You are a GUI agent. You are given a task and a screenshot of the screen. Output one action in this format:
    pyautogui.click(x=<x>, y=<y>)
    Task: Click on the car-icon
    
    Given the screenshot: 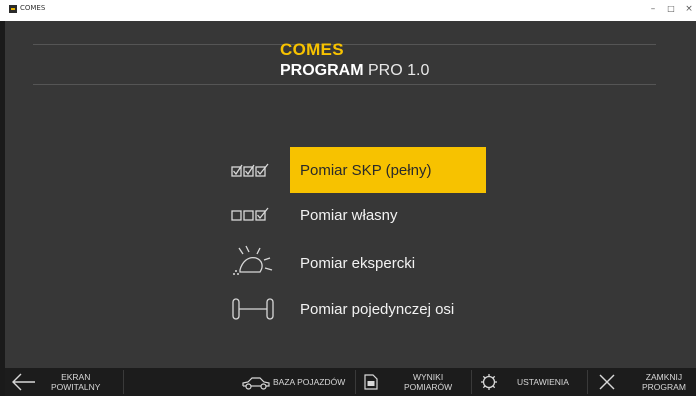 What is the action you would take?
    pyautogui.click(x=256, y=383)
    